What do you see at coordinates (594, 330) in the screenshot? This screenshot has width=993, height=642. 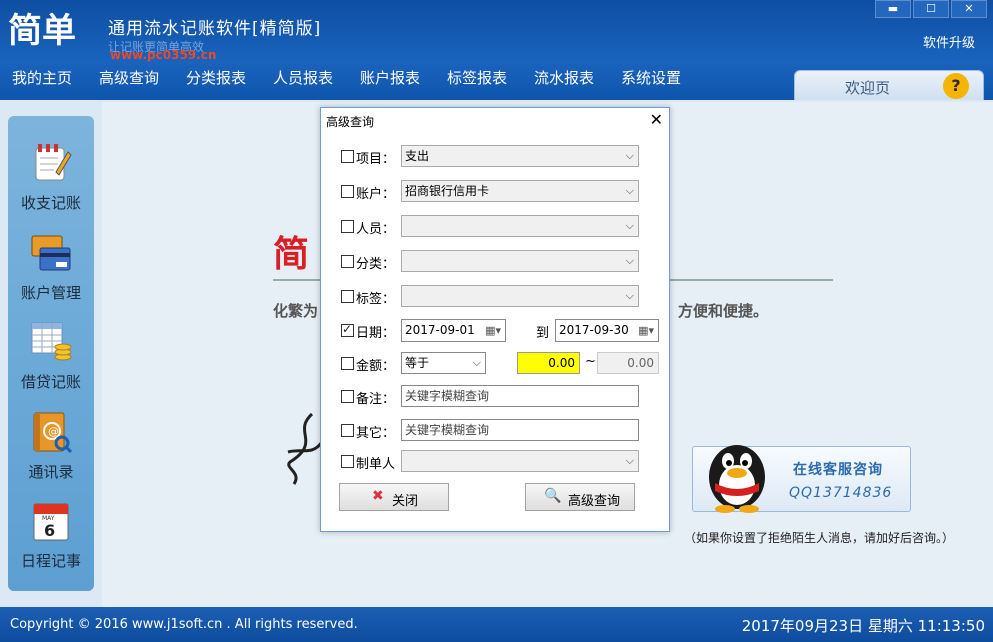 I see `date-to-value: 2017-09-30` at bounding box center [594, 330].